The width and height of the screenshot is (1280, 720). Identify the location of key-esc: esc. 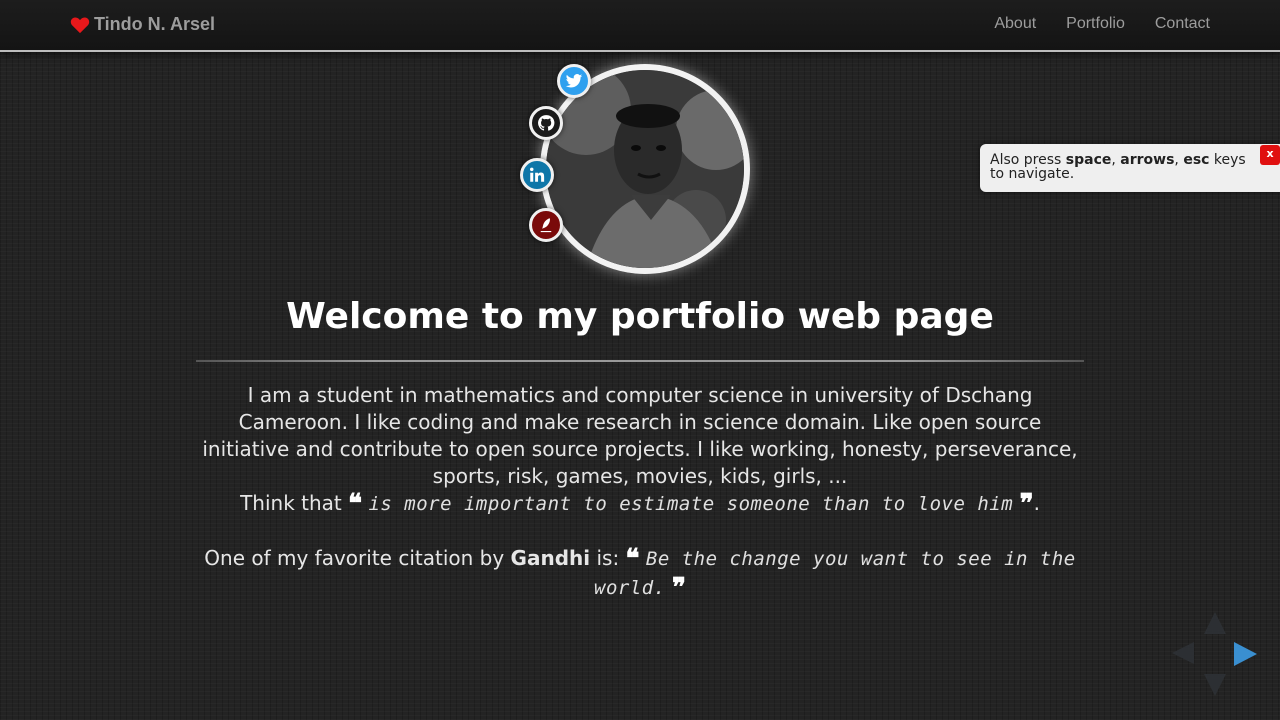
(1196, 160).